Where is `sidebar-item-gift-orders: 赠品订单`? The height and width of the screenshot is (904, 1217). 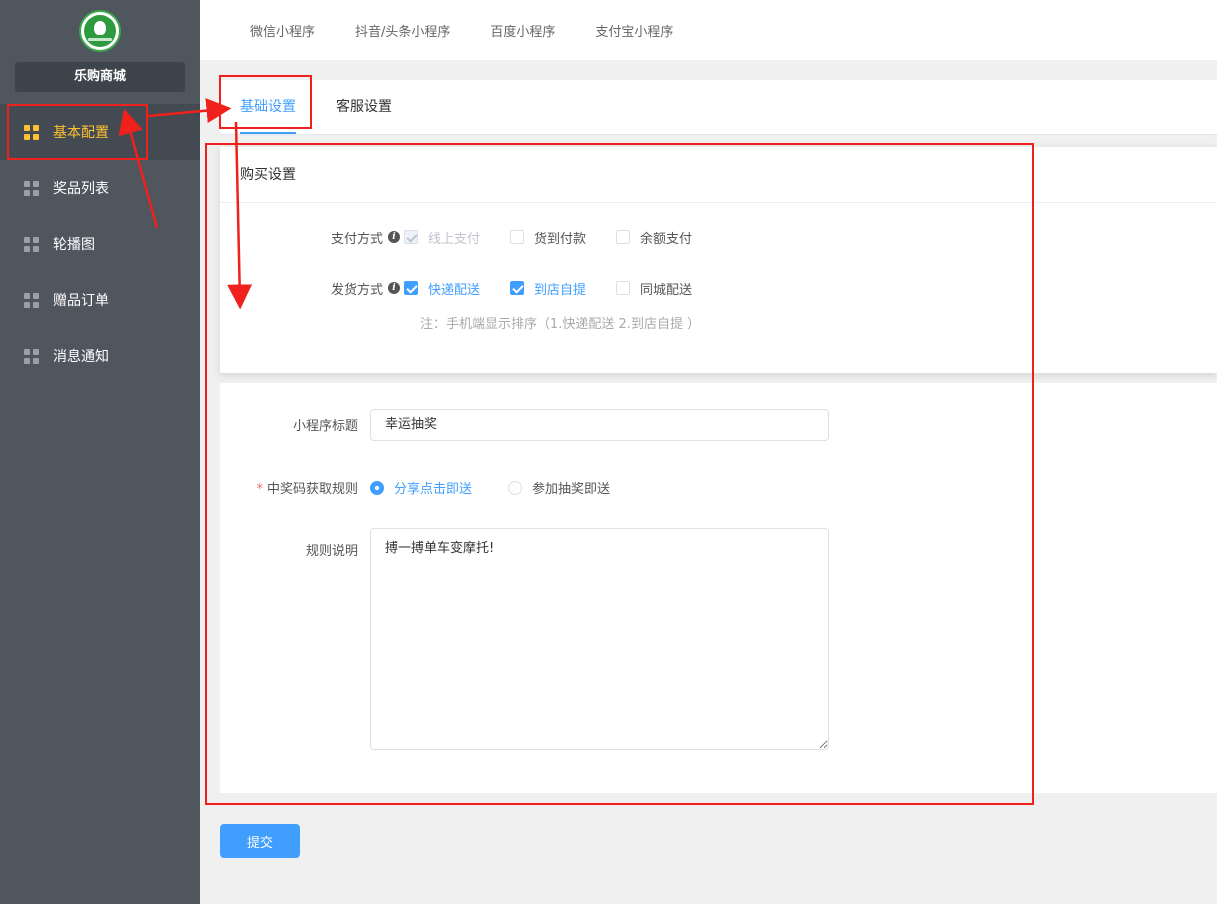 sidebar-item-gift-orders: 赠品订单 is located at coordinates (100, 300).